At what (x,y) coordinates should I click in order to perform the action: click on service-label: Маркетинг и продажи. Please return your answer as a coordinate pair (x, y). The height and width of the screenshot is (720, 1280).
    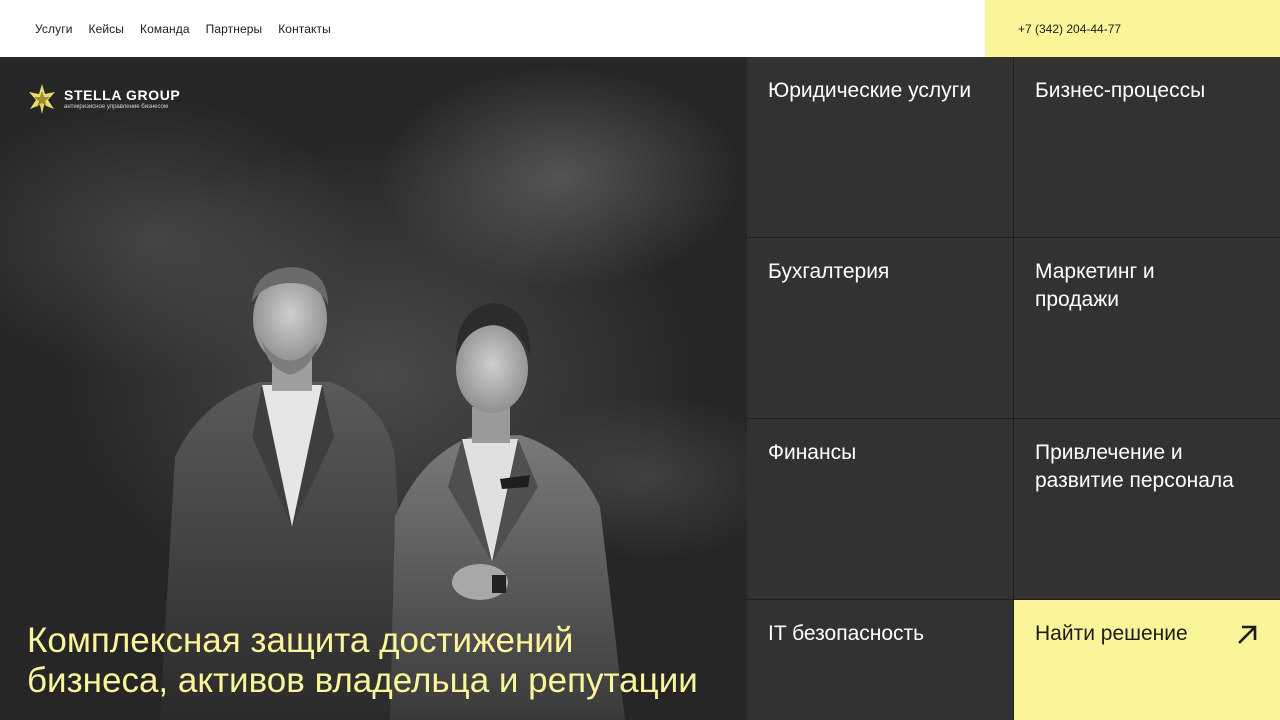
    Looking at the image, I should click on (1095, 285).